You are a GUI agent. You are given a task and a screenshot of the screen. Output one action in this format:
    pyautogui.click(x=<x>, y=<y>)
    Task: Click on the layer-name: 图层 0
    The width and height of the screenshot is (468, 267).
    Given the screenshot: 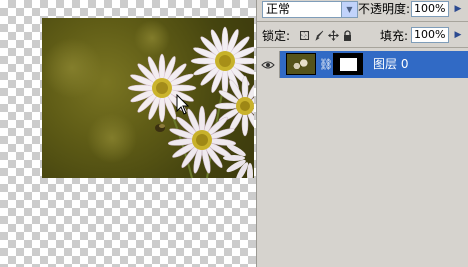 What is the action you would take?
    pyautogui.click(x=390, y=64)
    